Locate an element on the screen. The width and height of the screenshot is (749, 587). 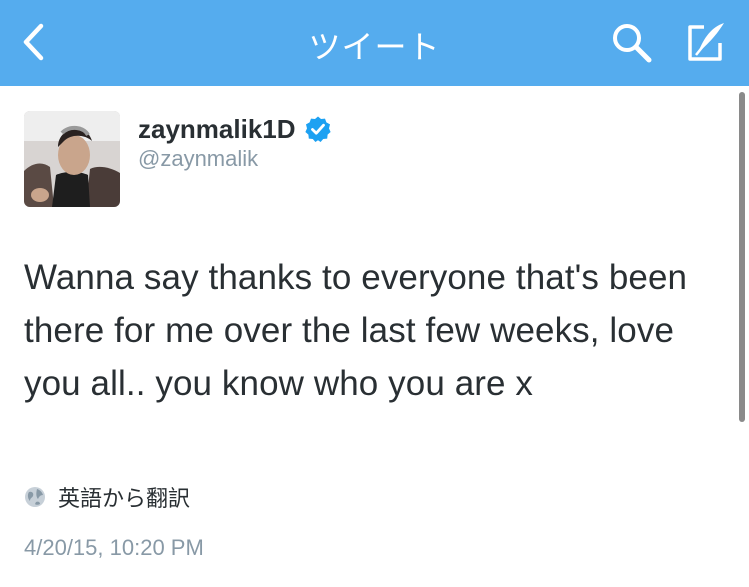
avatar is located at coordinates (72, 159).